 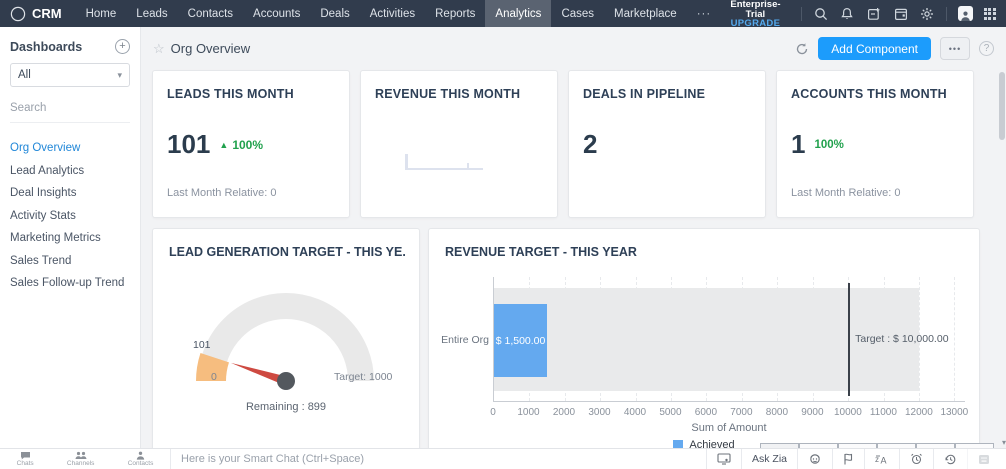 What do you see at coordinates (986, 48) in the screenshot?
I see `help-icon: ?` at bounding box center [986, 48].